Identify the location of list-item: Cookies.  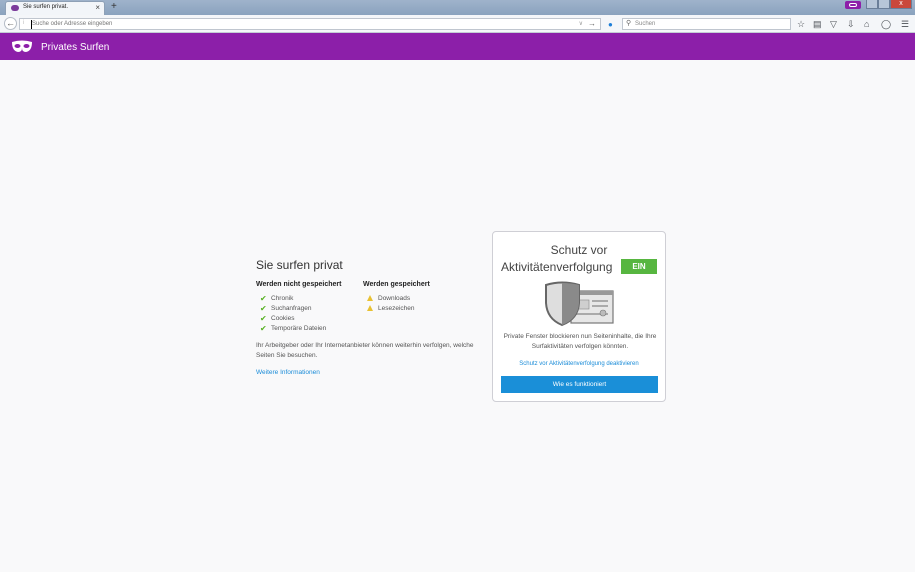
(283, 318).